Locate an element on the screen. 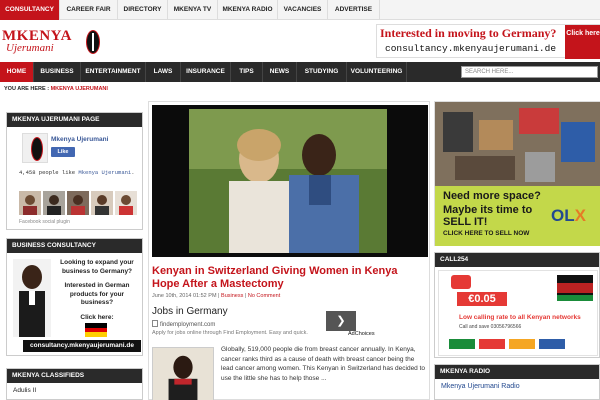 The image size is (600, 400). facebook-fan-faces is located at coordinates (78, 203).